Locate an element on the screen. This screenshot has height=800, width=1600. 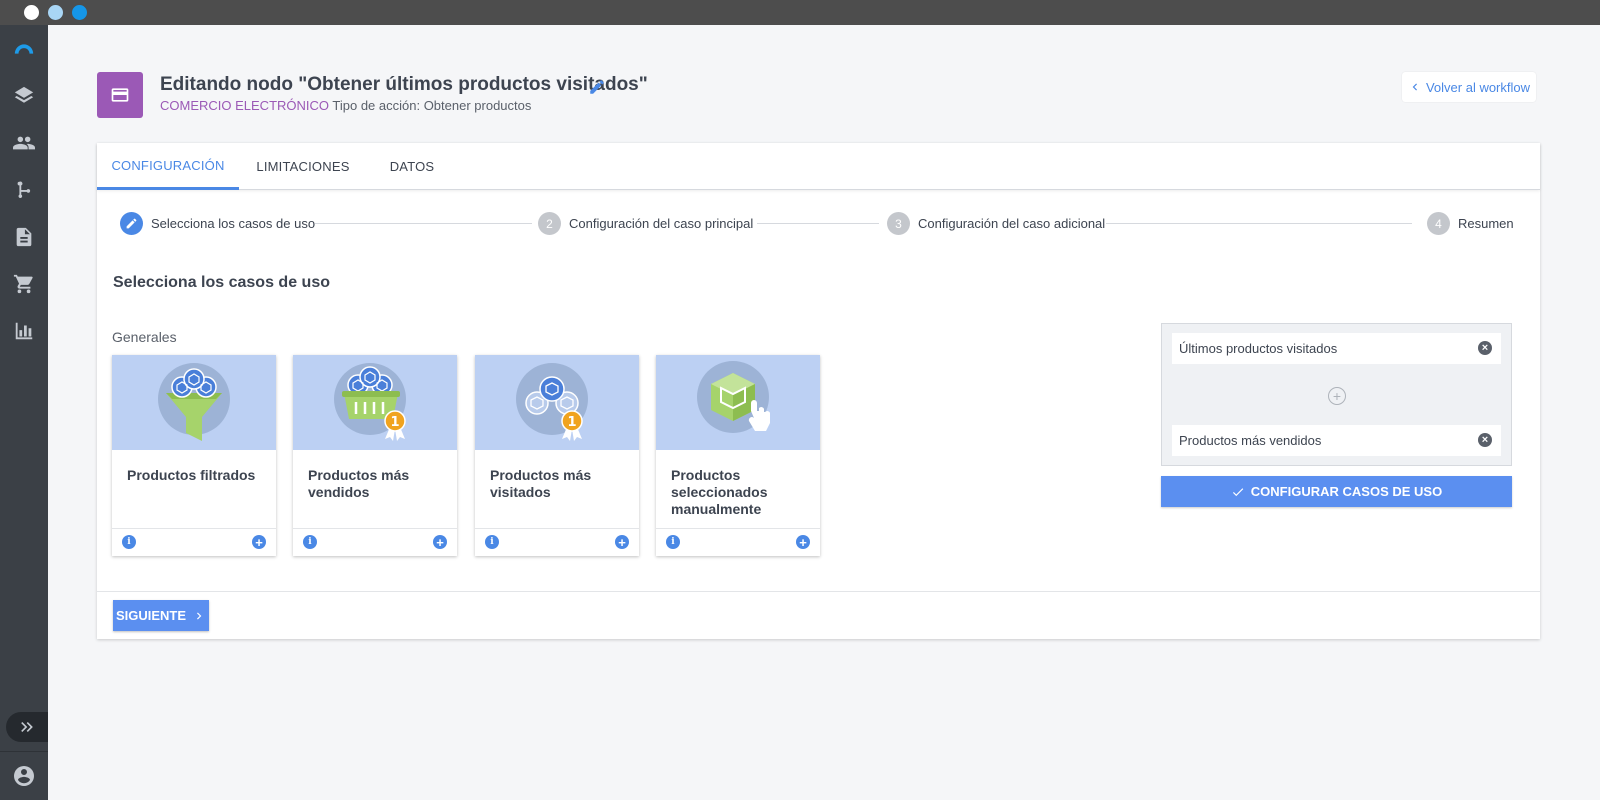
basket-badge-illustration: 1 is located at coordinates (375, 402).